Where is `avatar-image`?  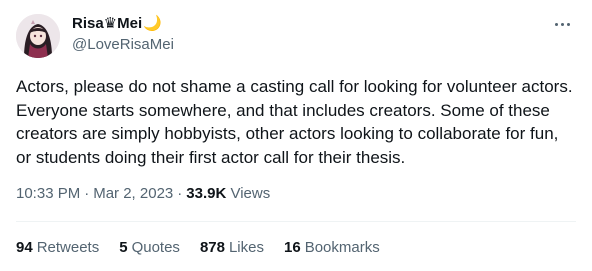 avatar-image is located at coordinates (38, 36).